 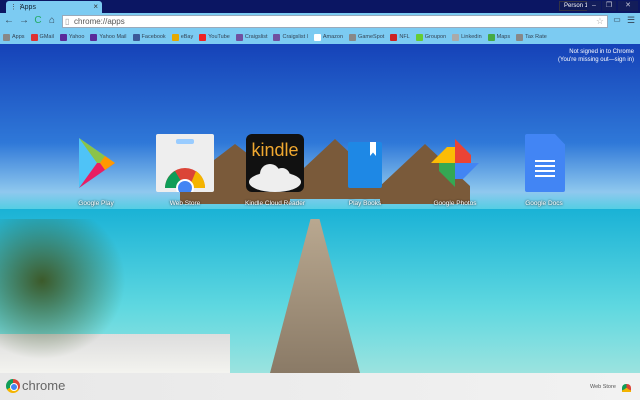 I want to click on kindle-logo-text: kindle, so click(x=275, y=150).